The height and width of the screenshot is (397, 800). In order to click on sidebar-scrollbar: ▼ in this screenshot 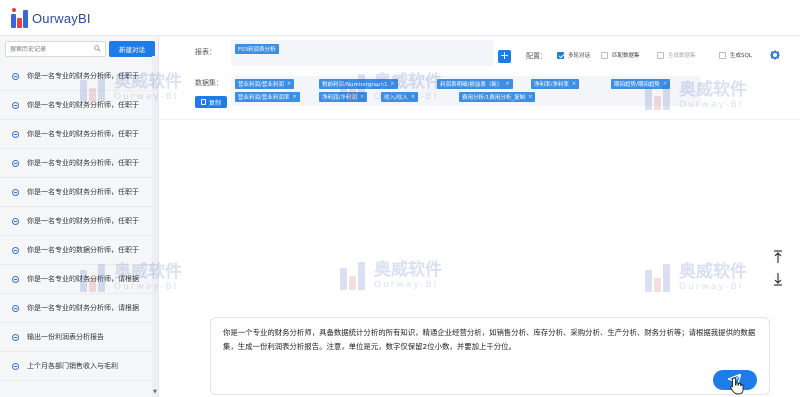, I will do `click(155, 226)`.